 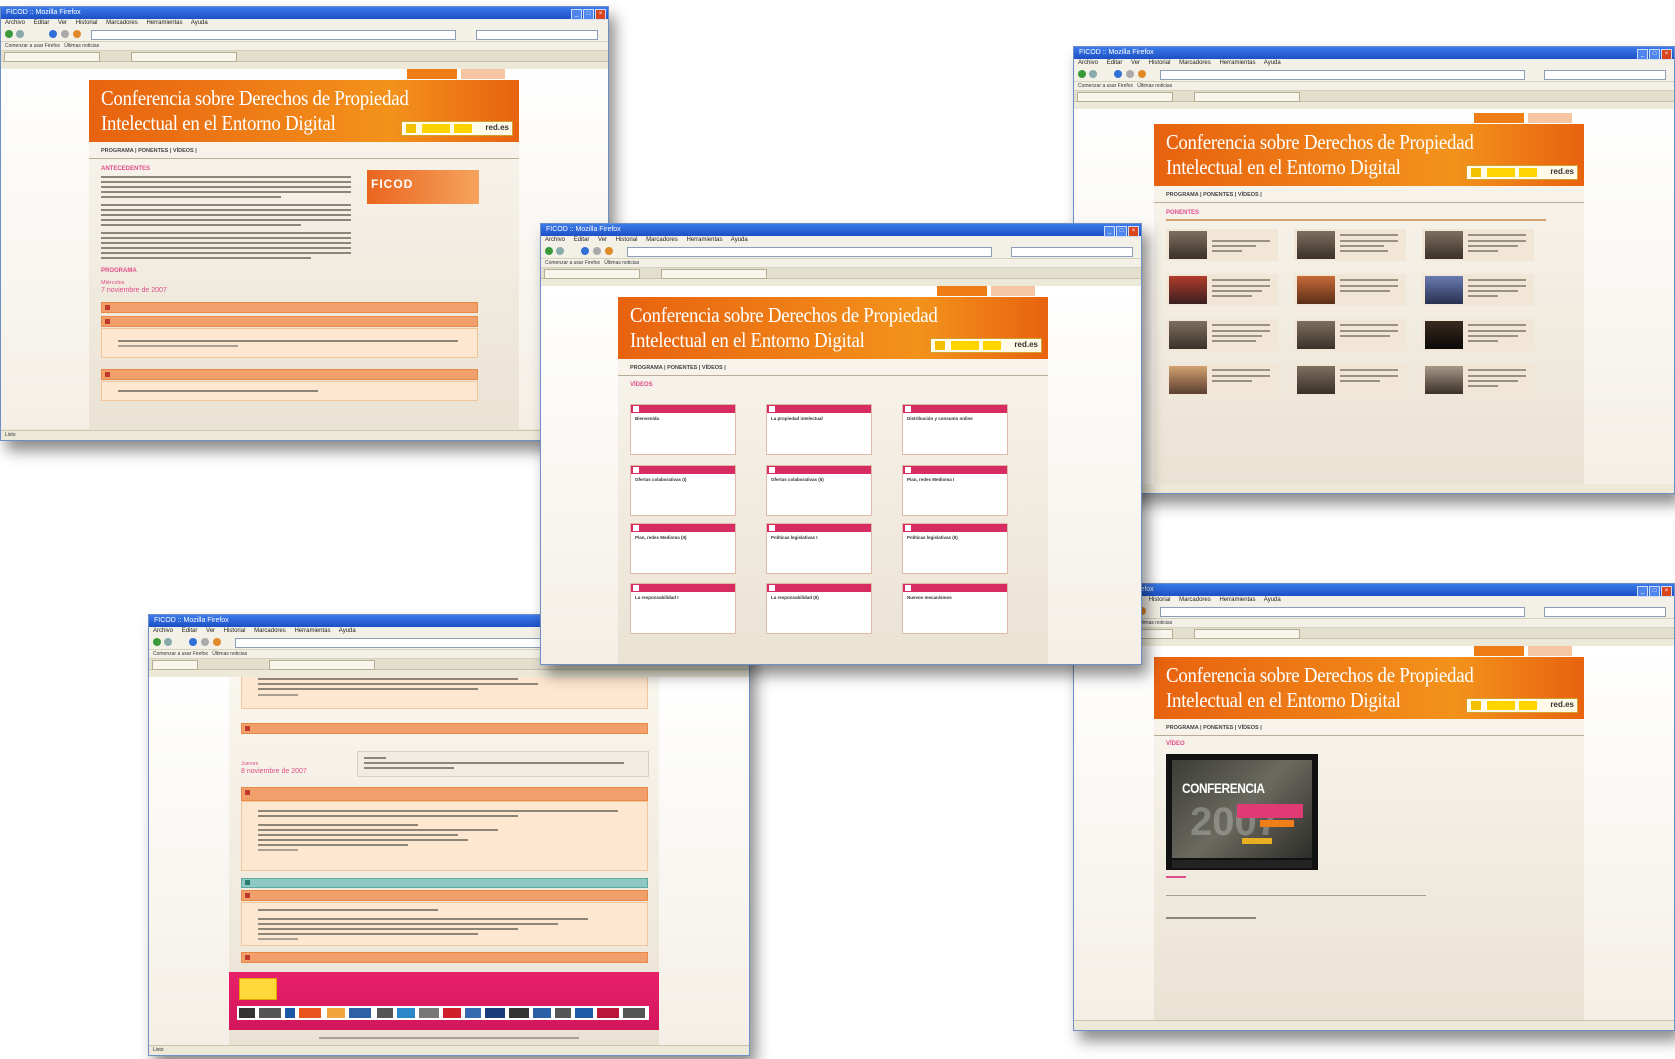 What do you see at coordinates (444, 883) in the screenshot?
I see `break-bar` at bounding box center [444, 883].